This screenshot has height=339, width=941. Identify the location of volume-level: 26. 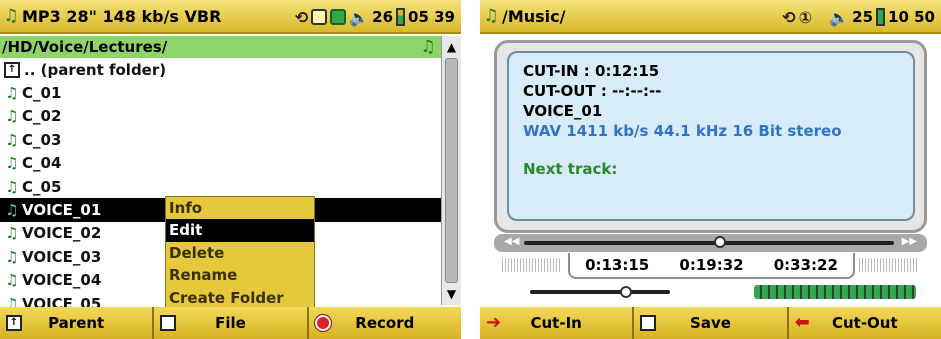
(383, 17).